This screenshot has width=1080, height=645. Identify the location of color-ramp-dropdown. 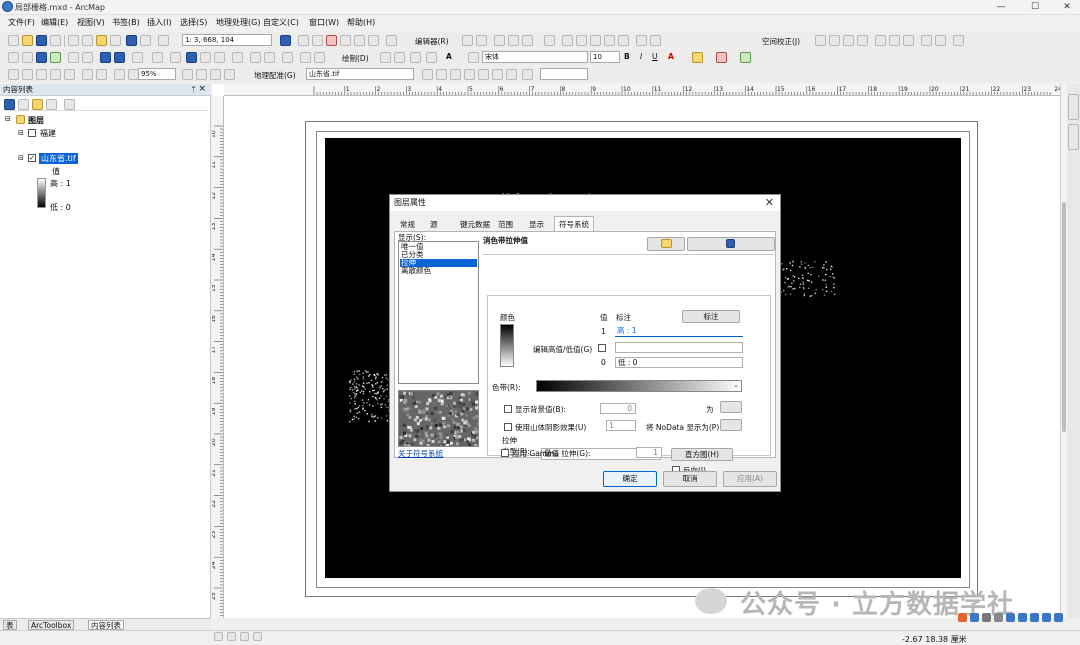
(639, 386).